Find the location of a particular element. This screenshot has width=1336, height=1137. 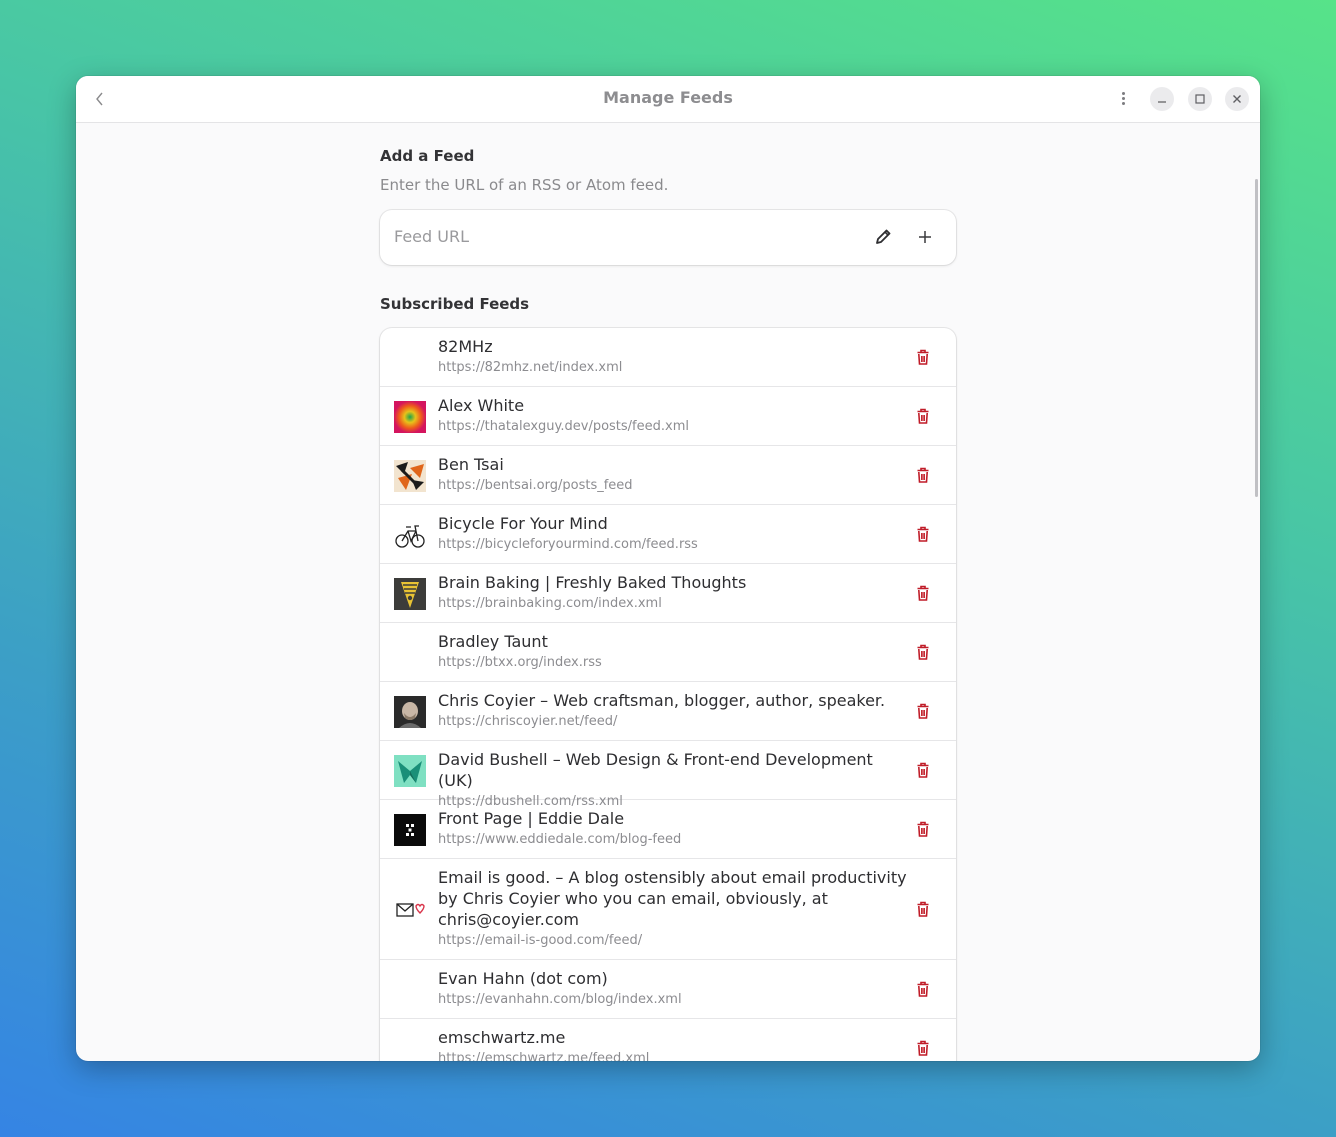

maximize-button is located at coordinates (1200, 99).